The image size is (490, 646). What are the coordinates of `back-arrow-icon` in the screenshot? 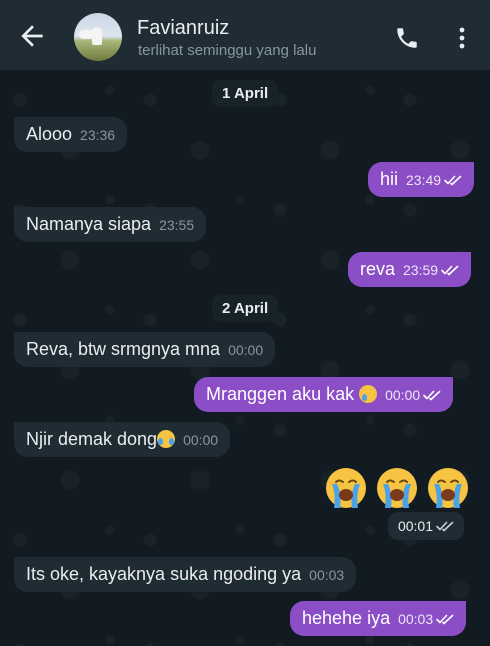 It's located at (32, 36).